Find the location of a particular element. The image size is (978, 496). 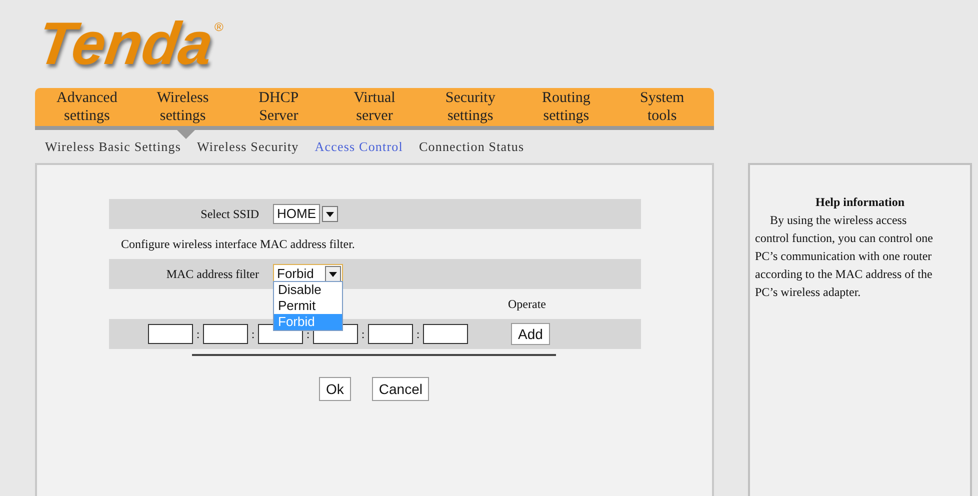

menu-tab: DHCP Server is located at coordinates (278, 107).